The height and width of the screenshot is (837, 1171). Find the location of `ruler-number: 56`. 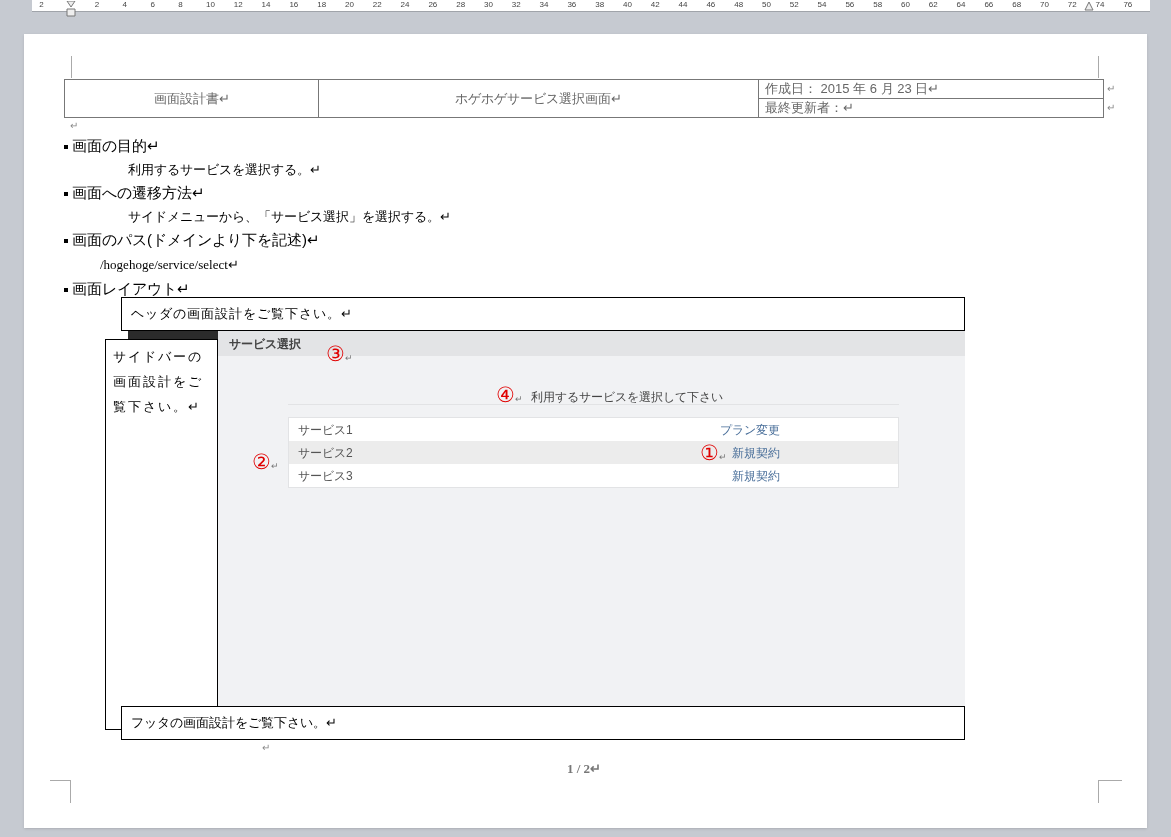

ruler-number: 56 is located at coordinates (850, 5).